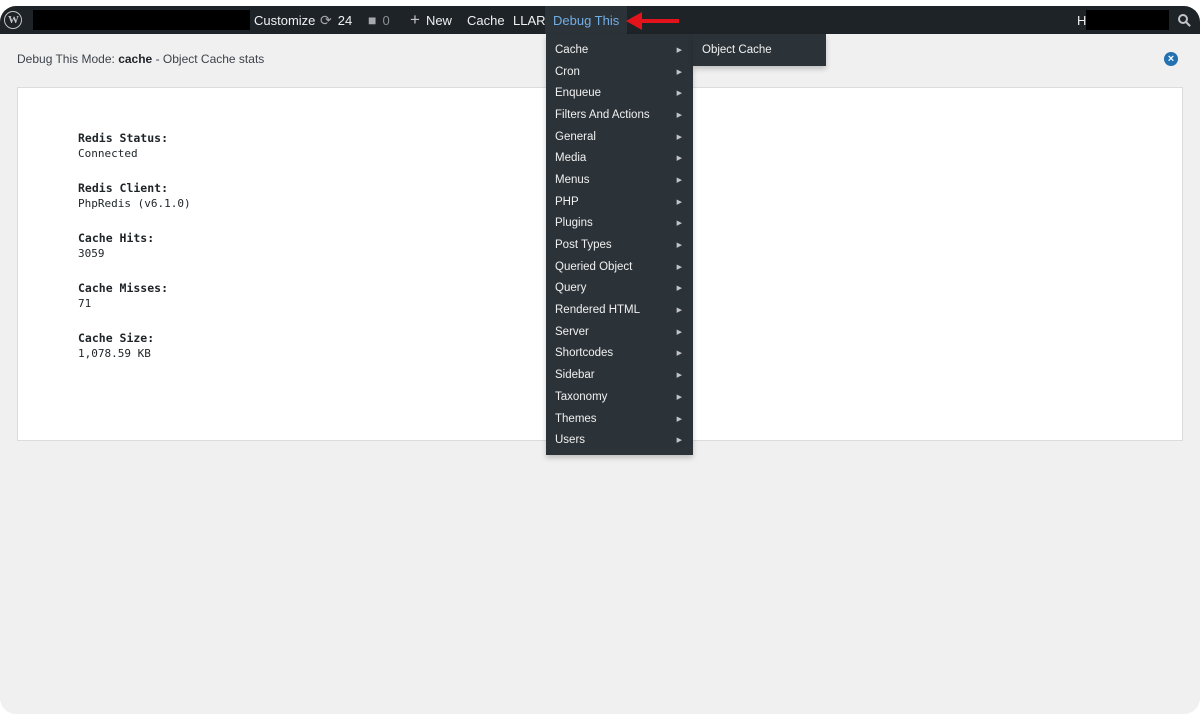 Image resolution: width=1200 pixels, height=720 pixels. Describe the element at coordinates (634, 21) in the screenshot. I see `annotation-arrow-head-icon` at that location.